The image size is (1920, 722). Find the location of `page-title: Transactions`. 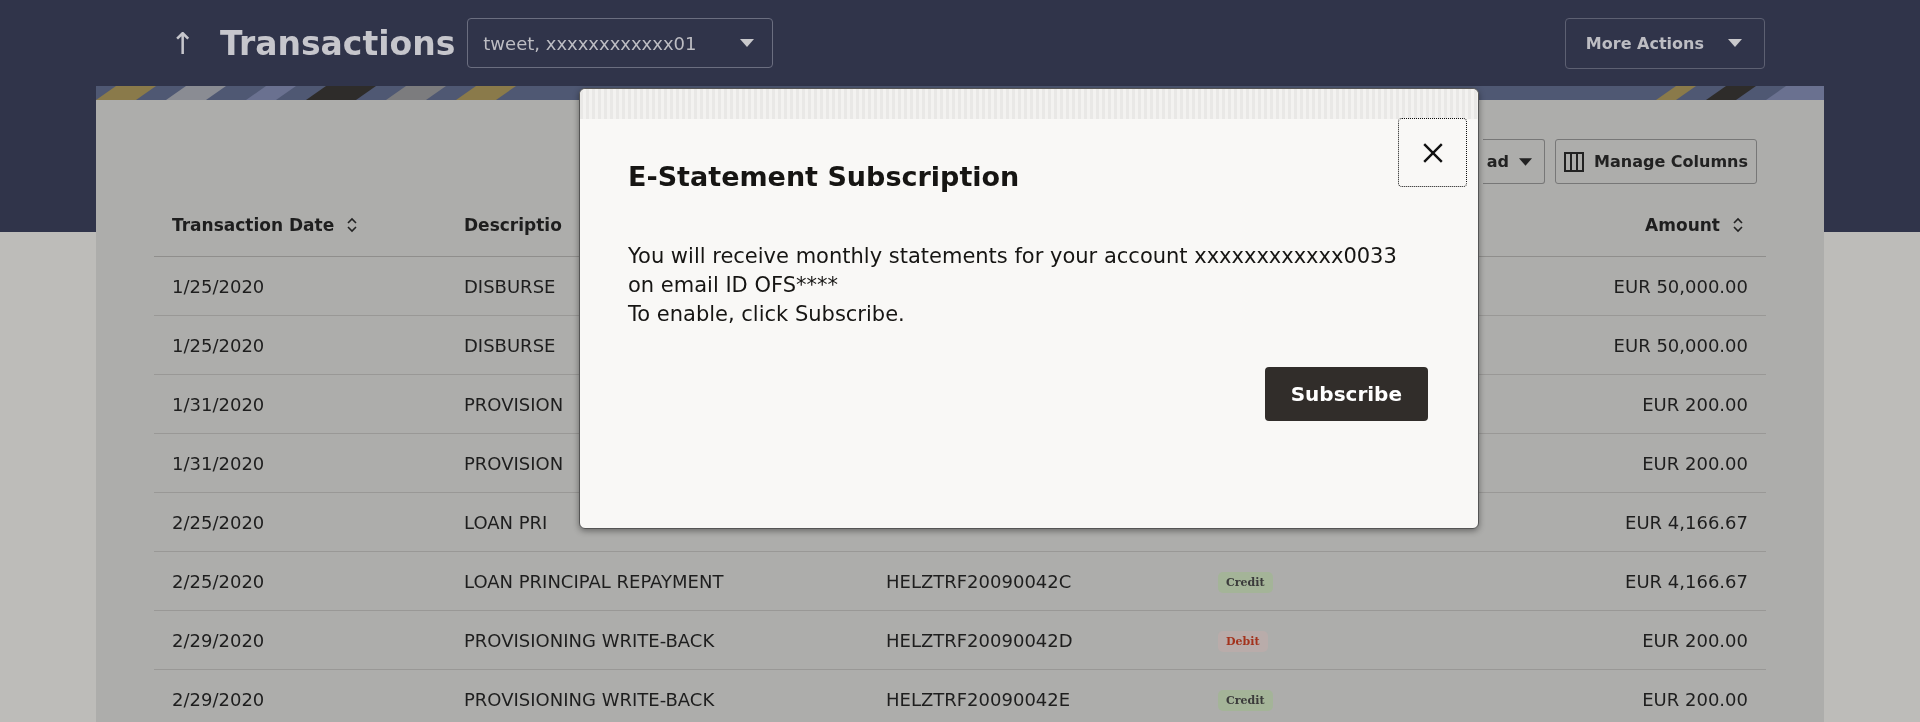

page-title: Transactions is located at coordinates (338, 43).